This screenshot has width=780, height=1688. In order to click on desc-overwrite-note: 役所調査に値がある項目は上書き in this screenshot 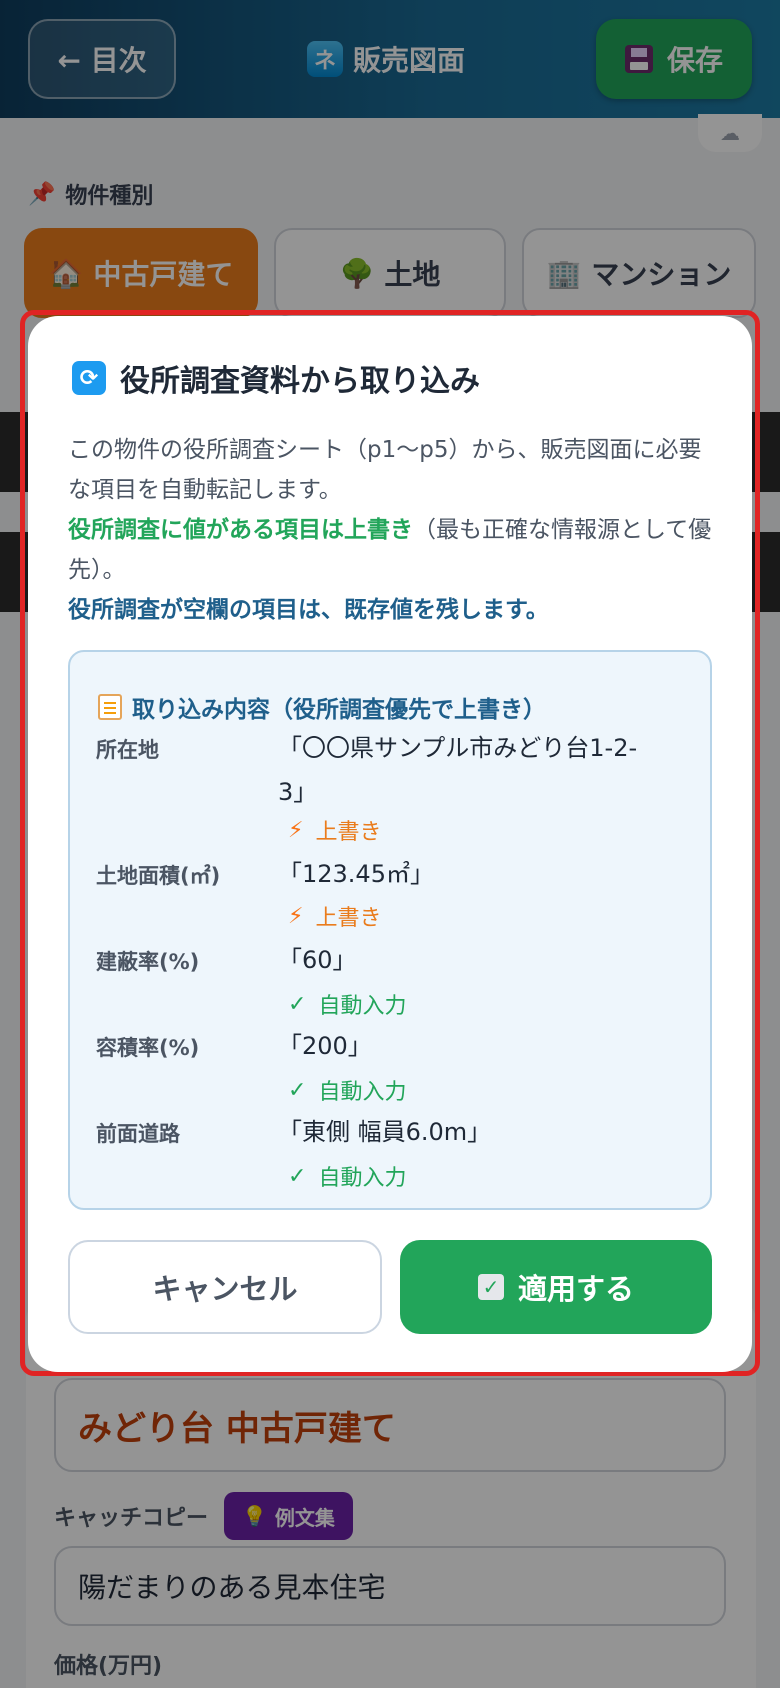, I will do `click(240, 530)`.